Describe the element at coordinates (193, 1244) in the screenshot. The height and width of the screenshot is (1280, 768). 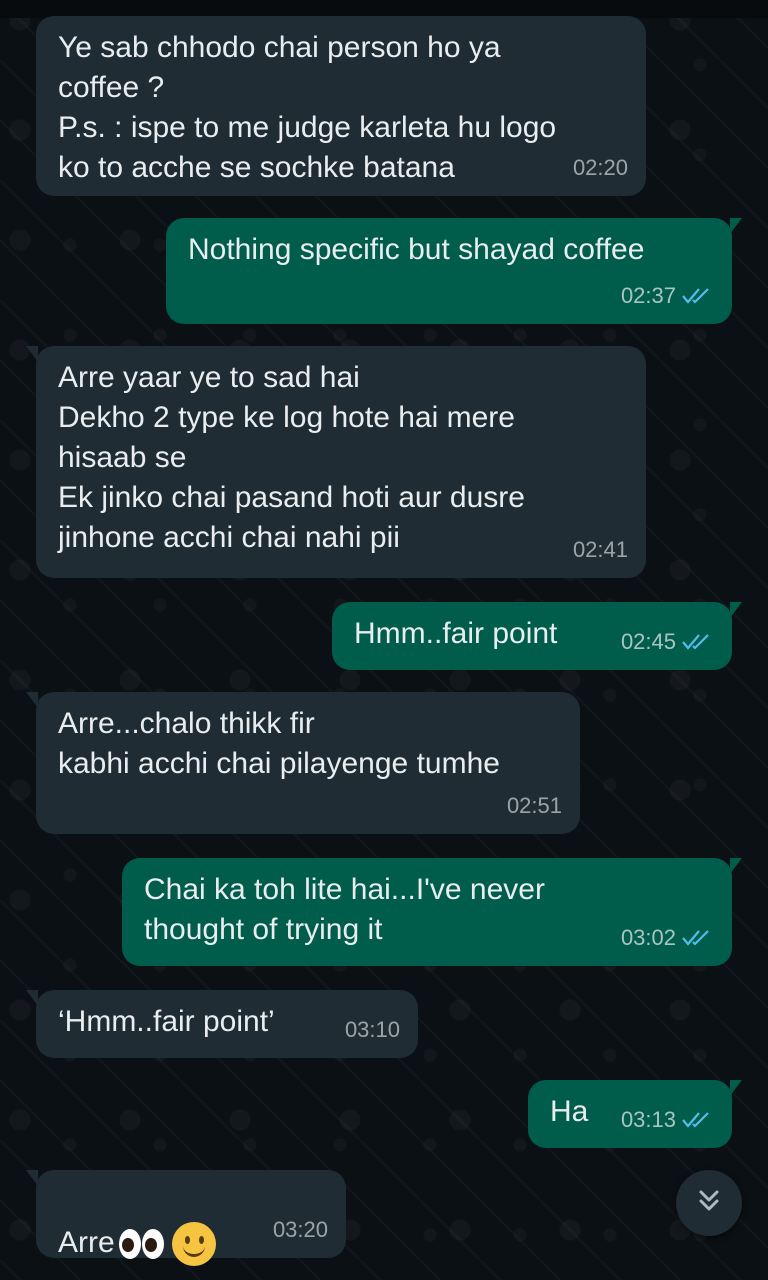
I see `slightly-smiling-face-emoji-icon` at that location.